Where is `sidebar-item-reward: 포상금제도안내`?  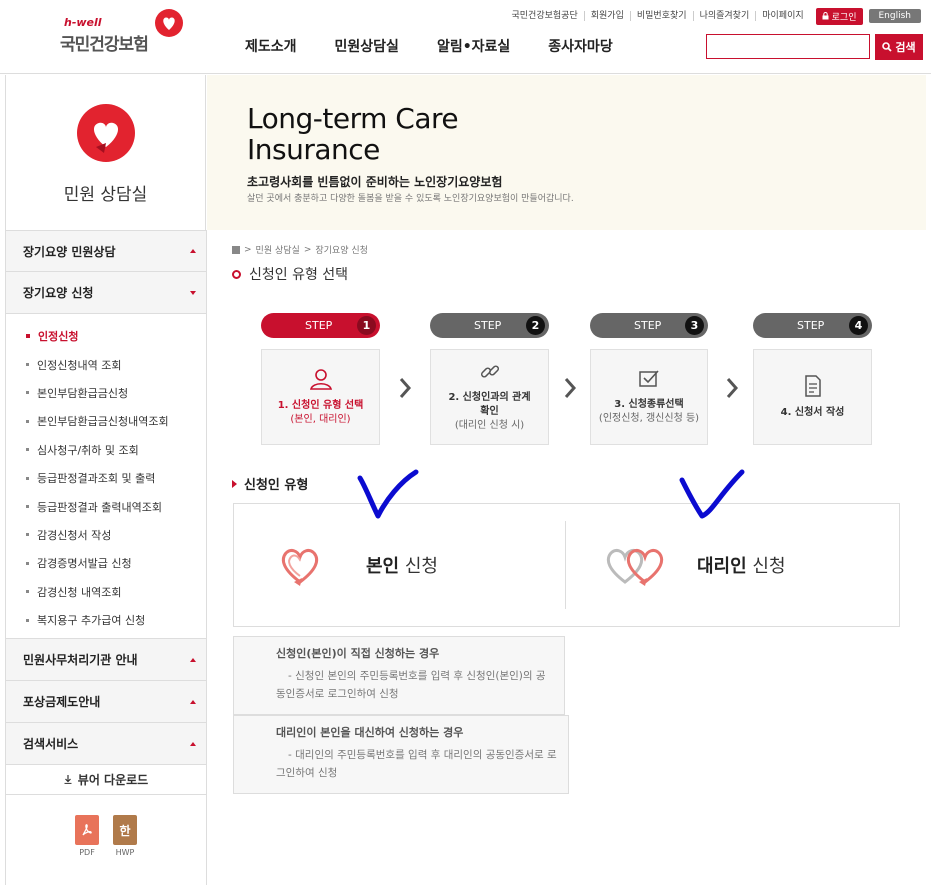 sidebar-item-reward: 포상금제도안내 is located at coordinates (106, 702).